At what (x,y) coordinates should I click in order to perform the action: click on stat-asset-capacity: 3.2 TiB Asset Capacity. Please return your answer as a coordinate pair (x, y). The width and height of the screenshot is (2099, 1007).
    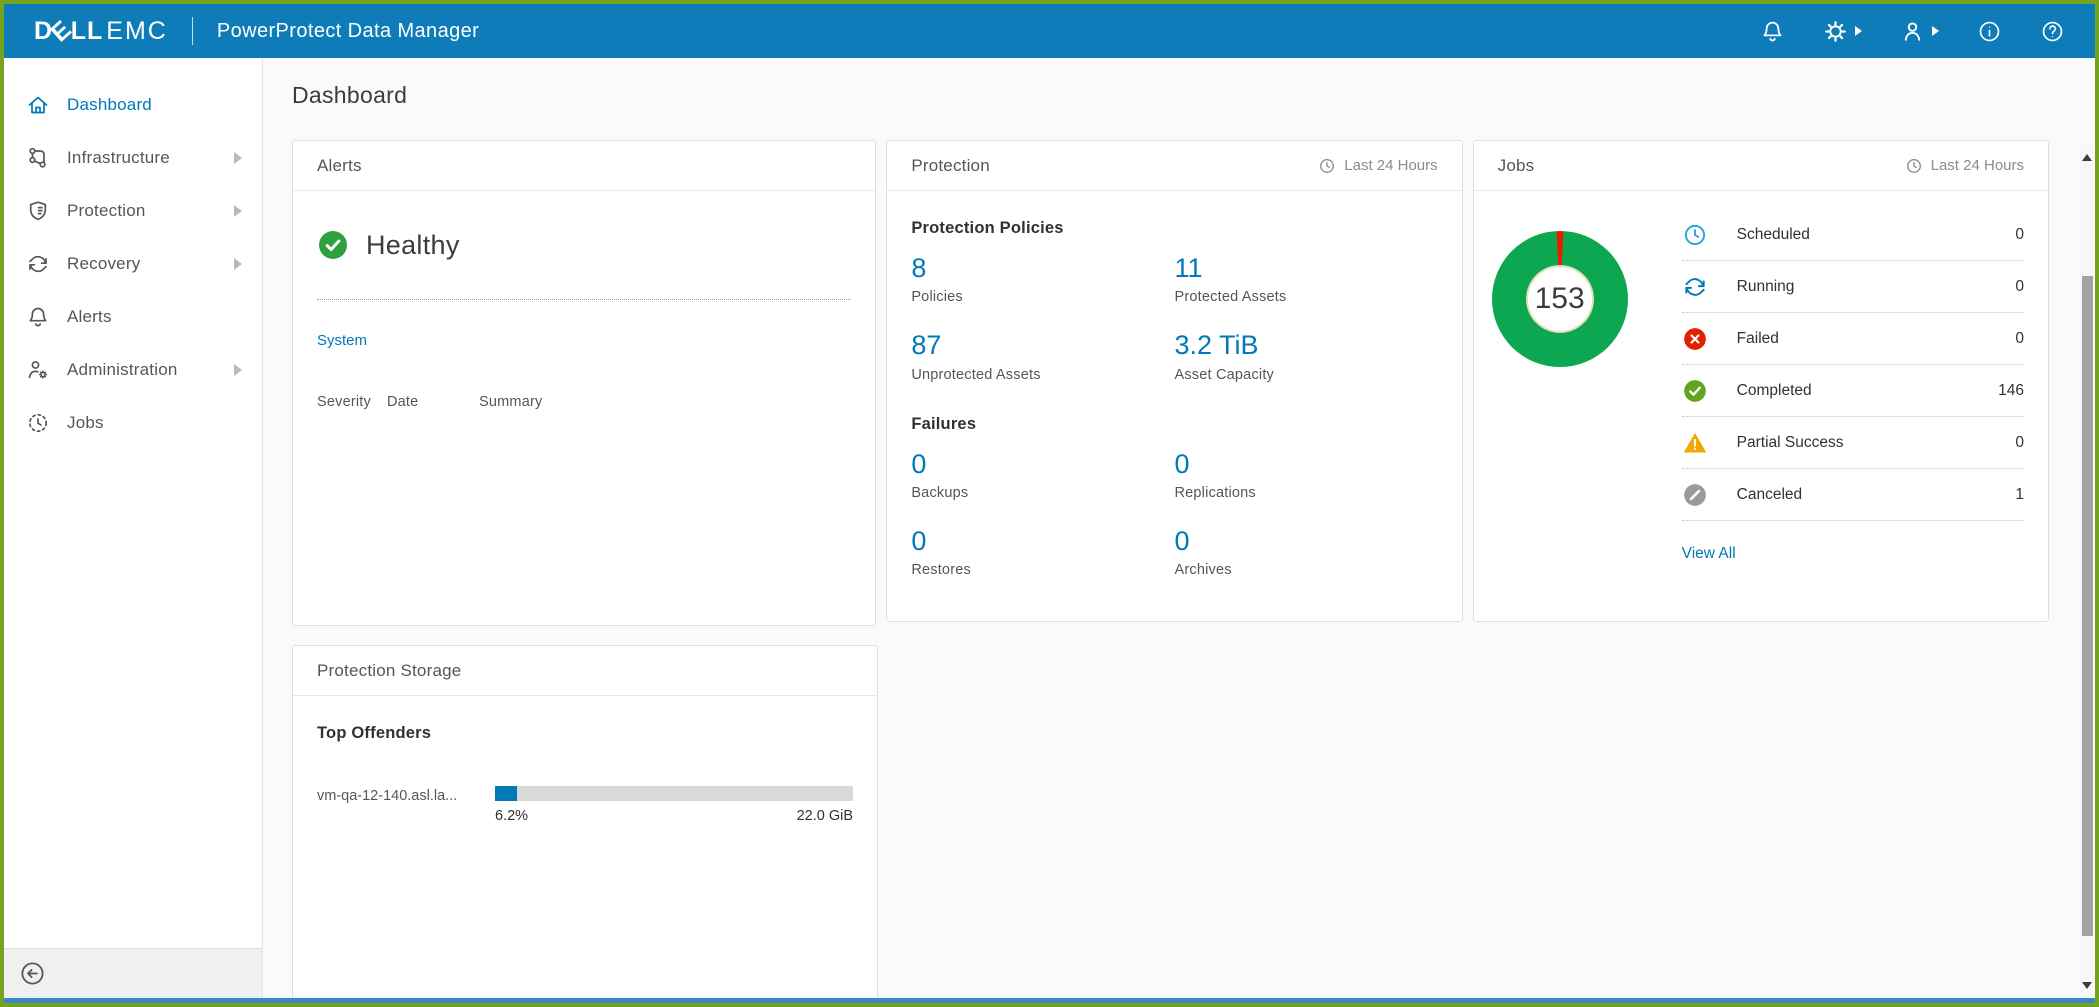
    Looking at the image, I should click on (1305, 357).